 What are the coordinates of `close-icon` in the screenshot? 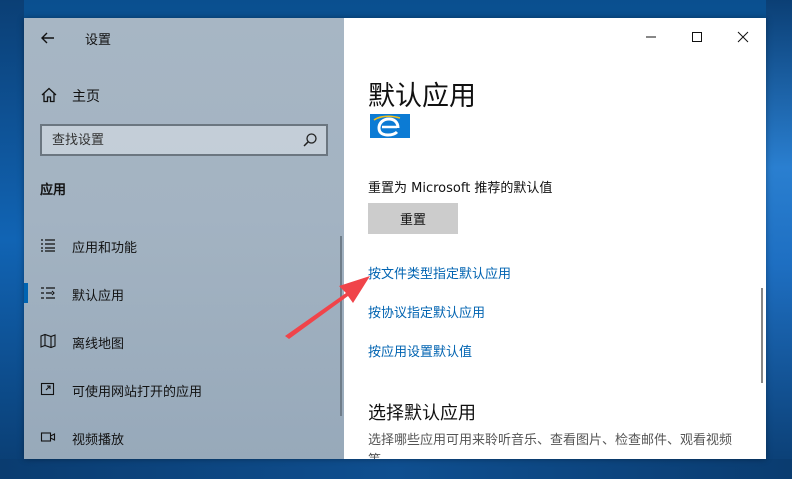 It's located at (743, 37).